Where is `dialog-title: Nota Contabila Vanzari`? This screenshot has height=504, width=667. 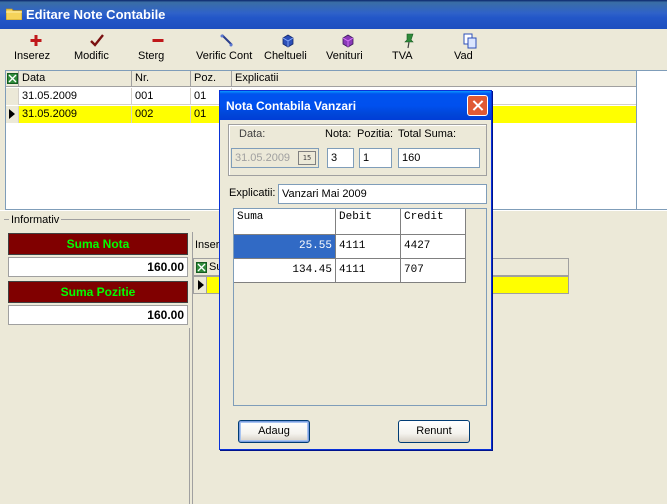
dialog-title: Nota Contabila Vanzari is located at coordinates (291, 106).